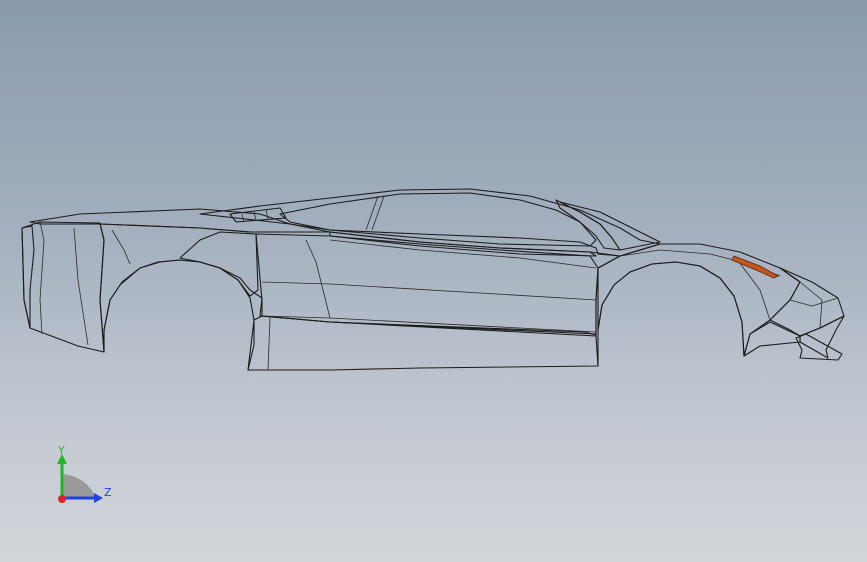 The height and width of the screenshot is (562, 867). Describe the element at coordinates (63, 287) in the screenshot. I see `rear-bumper` at that location.